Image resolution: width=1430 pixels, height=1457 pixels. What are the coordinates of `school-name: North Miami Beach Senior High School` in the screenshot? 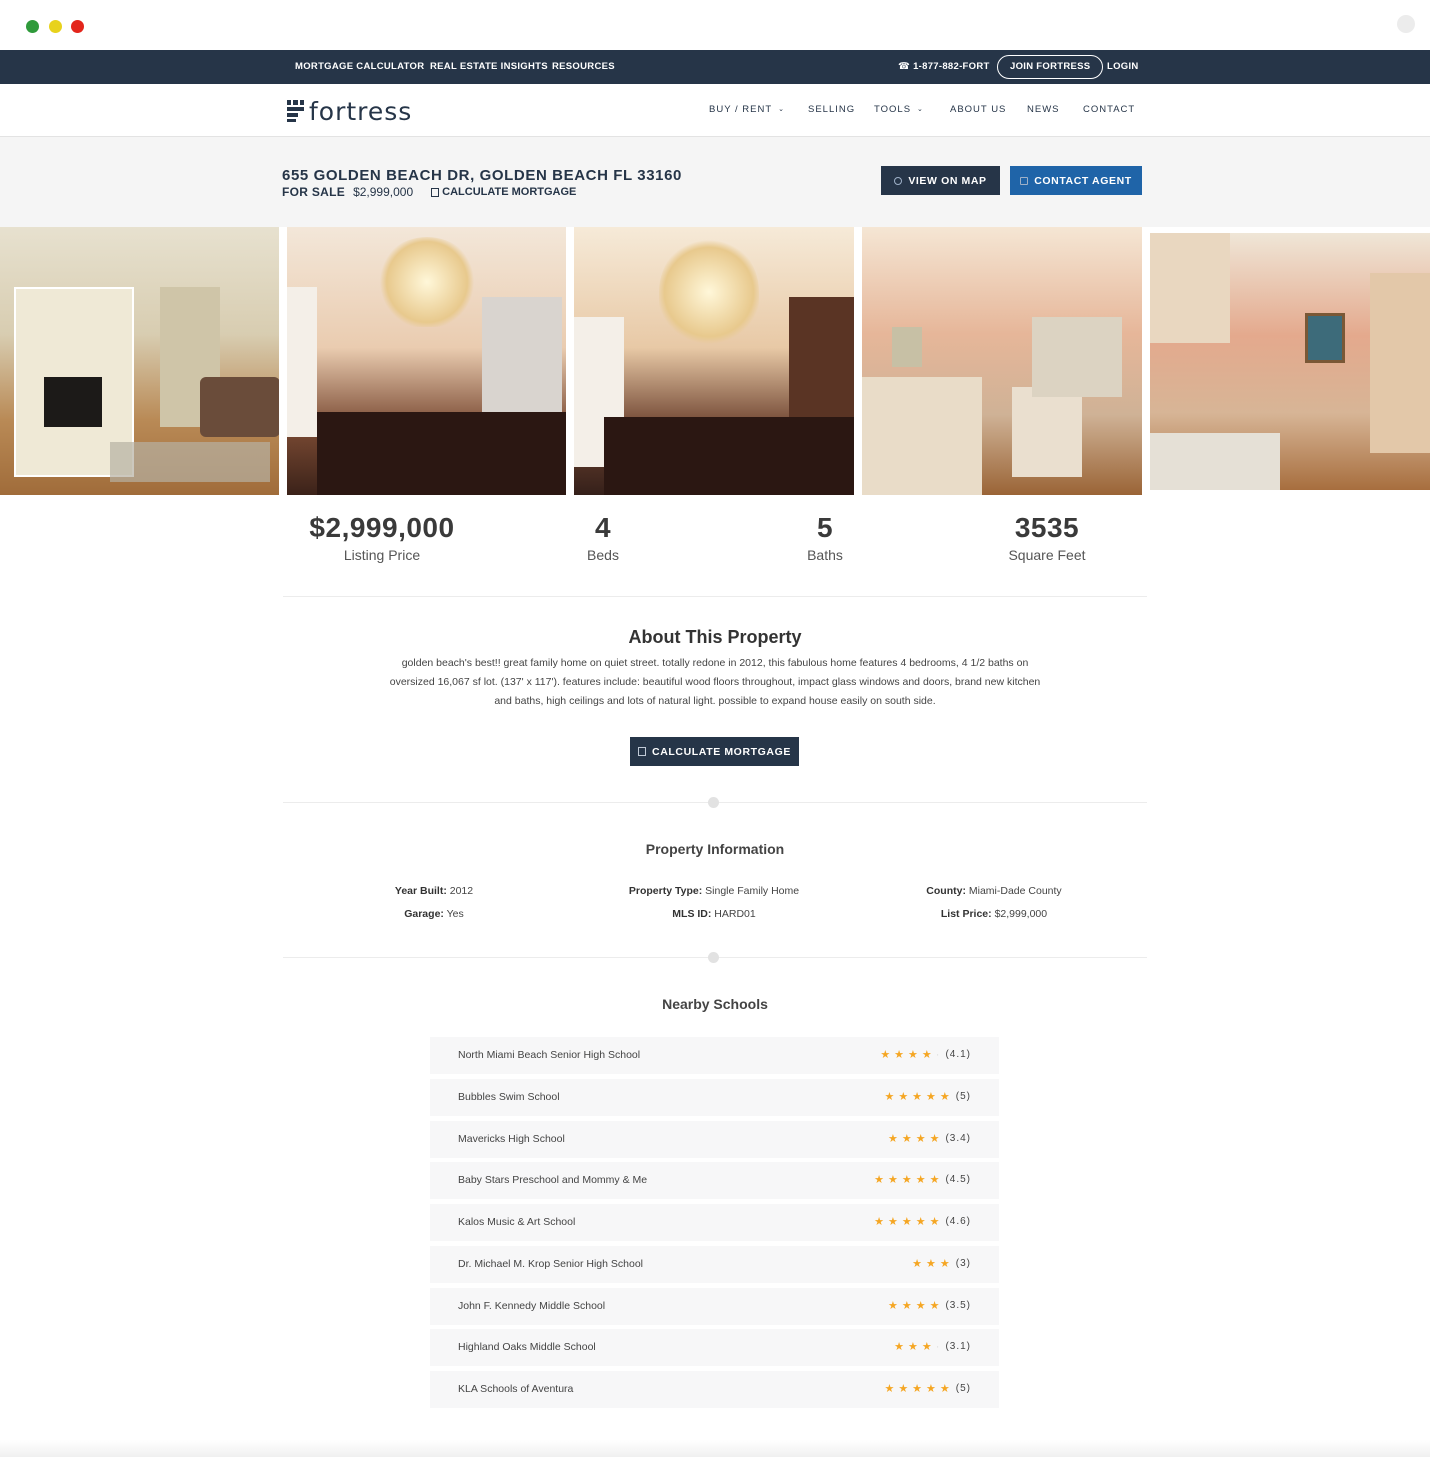 It's located at (549, 1055).